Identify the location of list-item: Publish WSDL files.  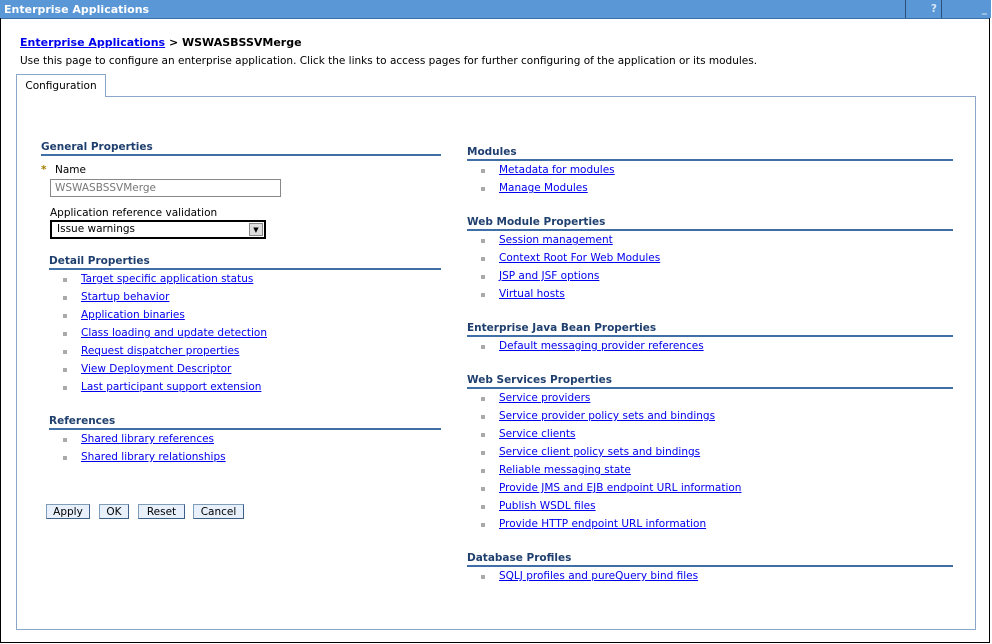
(717, 507).